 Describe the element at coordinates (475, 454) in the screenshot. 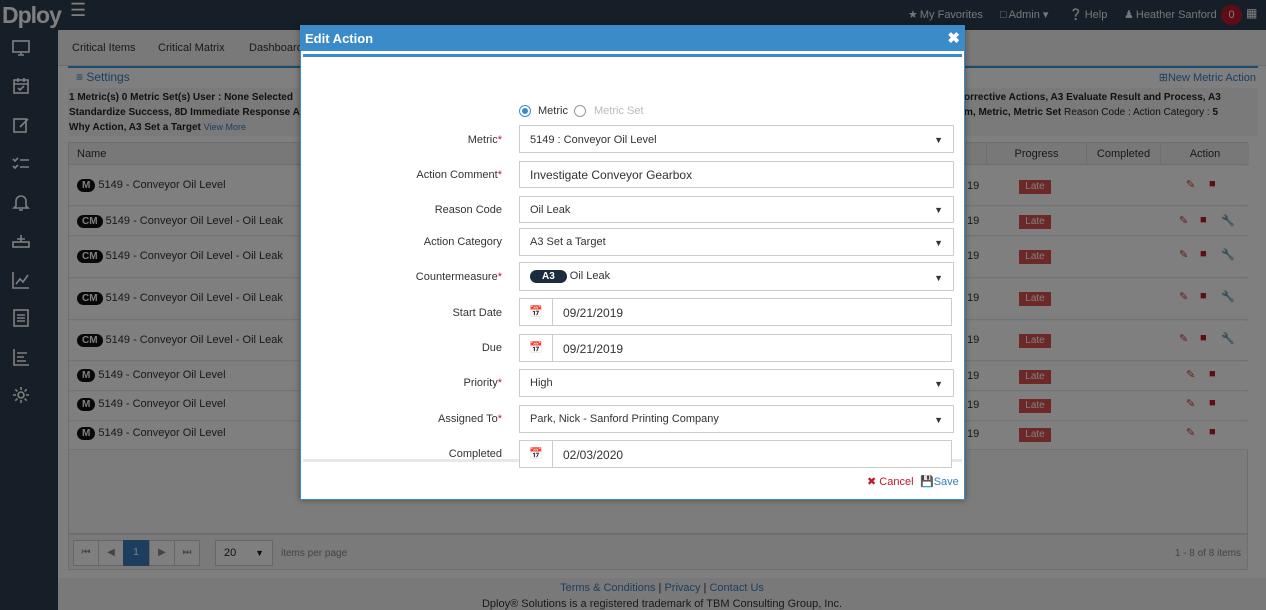

I see `completed-label: Completed` at that location.